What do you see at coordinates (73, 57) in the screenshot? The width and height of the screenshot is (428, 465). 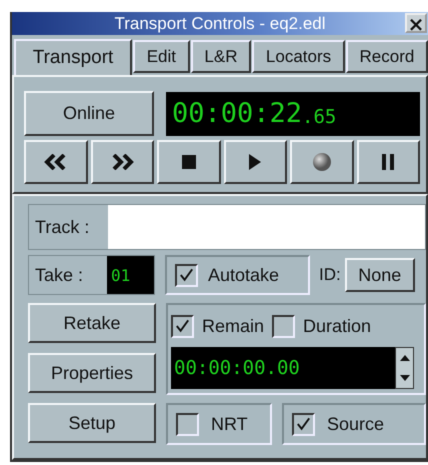 I see `tab: Transport` at bounding box center [73, 57].